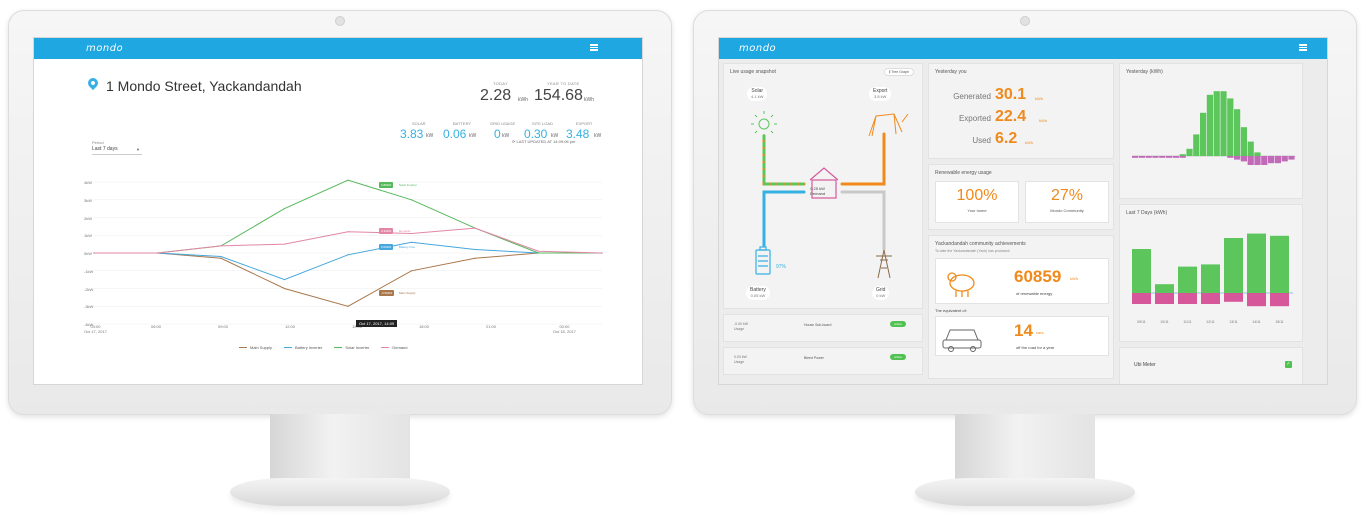 Image resolution: width=1363 pixels, height=515 pixels. I want to click on chart-series-tag-label: Solar Inverter, so click(408, 185).